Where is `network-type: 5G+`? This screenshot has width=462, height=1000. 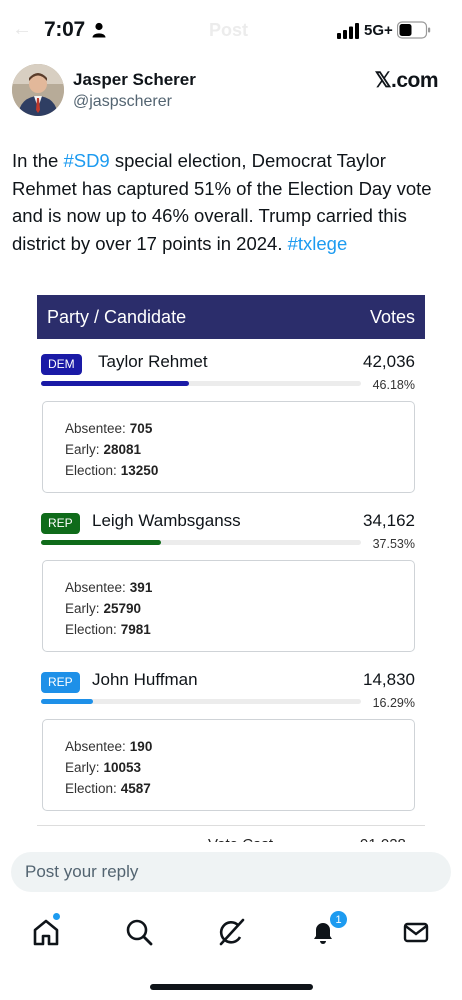
network-type: 5G+ is located at coordinates (378, 30).